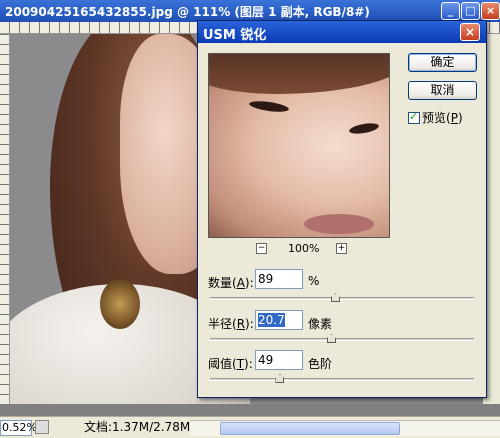 This screenshot has width=500, height=438. Describe the element at coordinates (240, 364) in the screenshot. I see `threshold-label-key: T` at that location.